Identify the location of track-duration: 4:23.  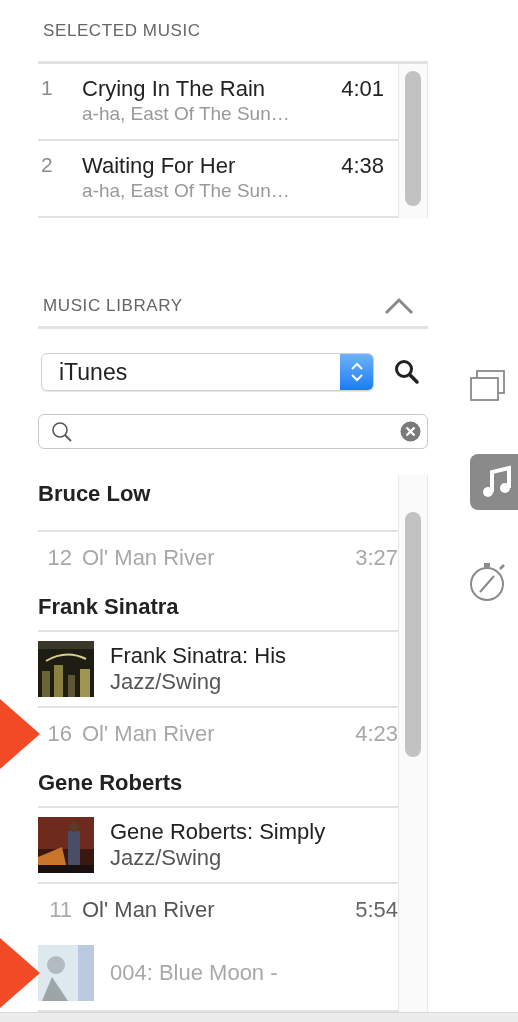
(376, 734).